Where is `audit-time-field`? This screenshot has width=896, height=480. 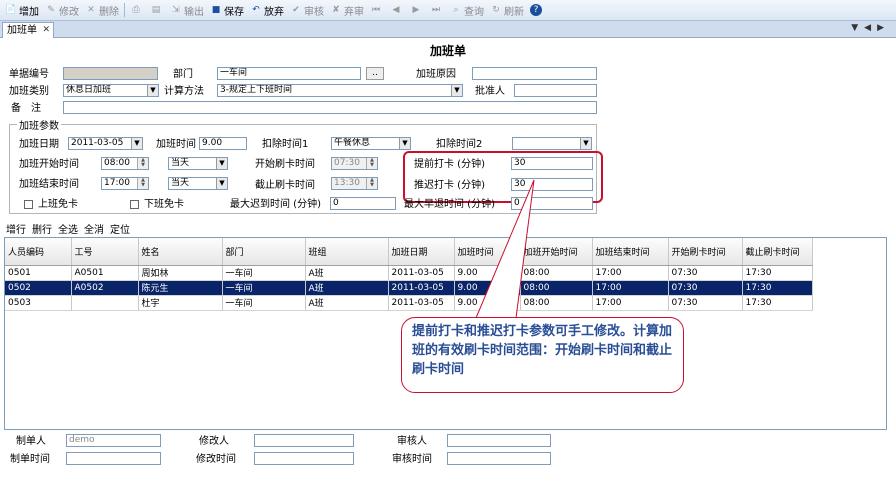
audit-time-field is located at coordinates (499, 458).